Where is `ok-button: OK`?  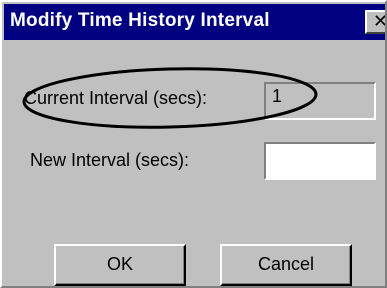 ok-button: OK is located at coordinates (120, 265).